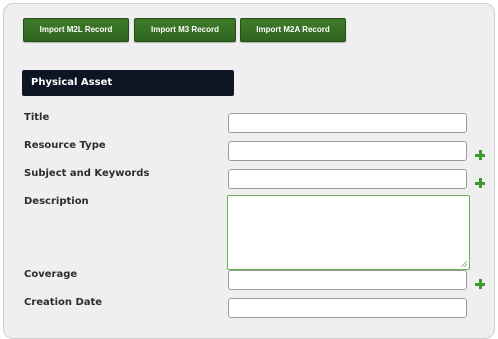  Describe the element at coordinates (347, 179) in the screenshot. I see `subject-keywords-input` at that location.